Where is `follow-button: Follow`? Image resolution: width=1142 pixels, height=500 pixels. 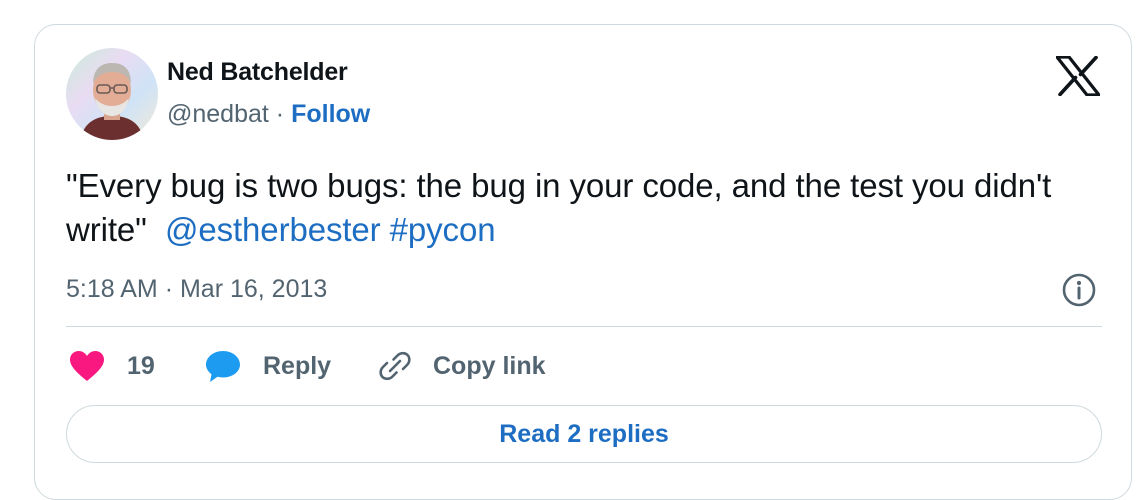
follow-button: Follow is located at coordinates (330, 114).